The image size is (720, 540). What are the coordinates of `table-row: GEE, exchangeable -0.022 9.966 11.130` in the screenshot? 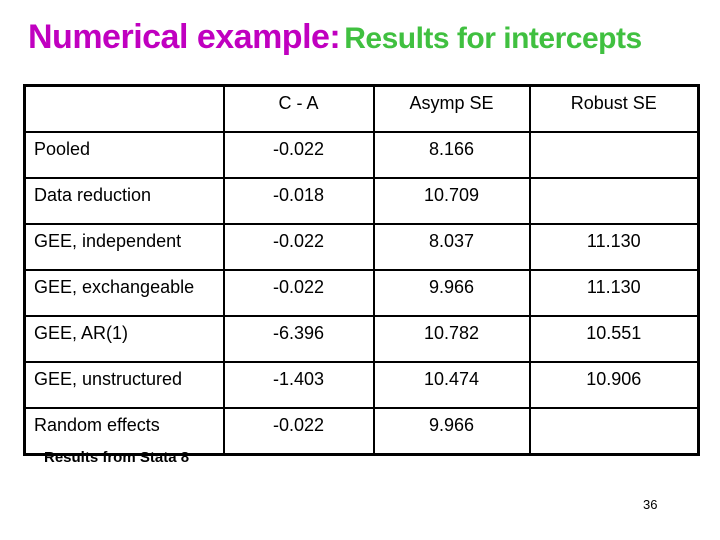 It's located at (361, 293).